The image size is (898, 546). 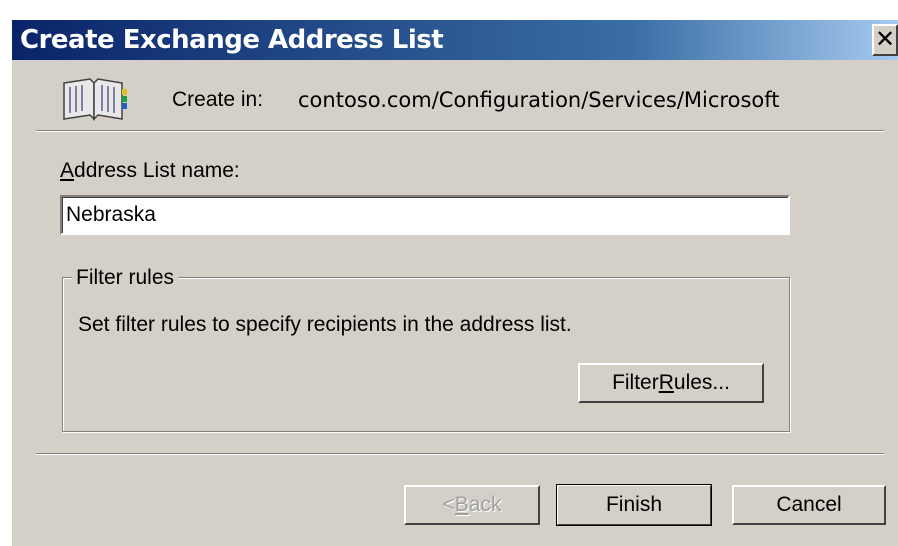 What do you see at coordinates (635, 382) in the screenshot?
I see `button-text: Filter` at bounding box center [635, 382].